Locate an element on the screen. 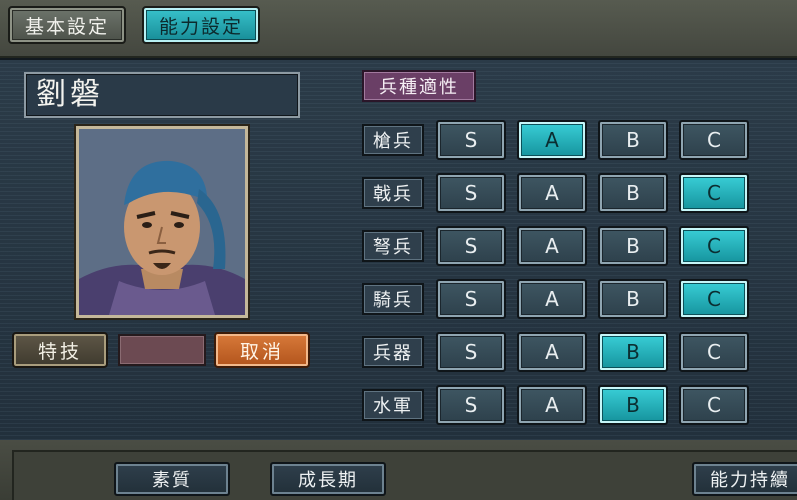  quality-button: 素質 is located at coordinates (172, 479).